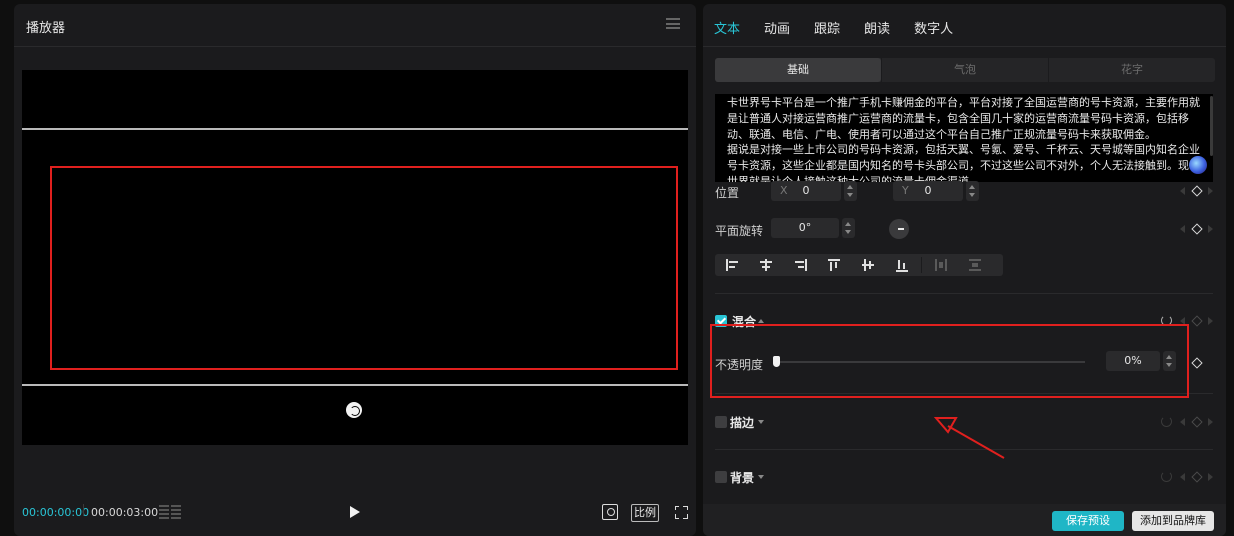  What do you see at coordinates (354, 410) in the screenshot?
I see `rotate-handle-icon` at bounding box center [354, 410].